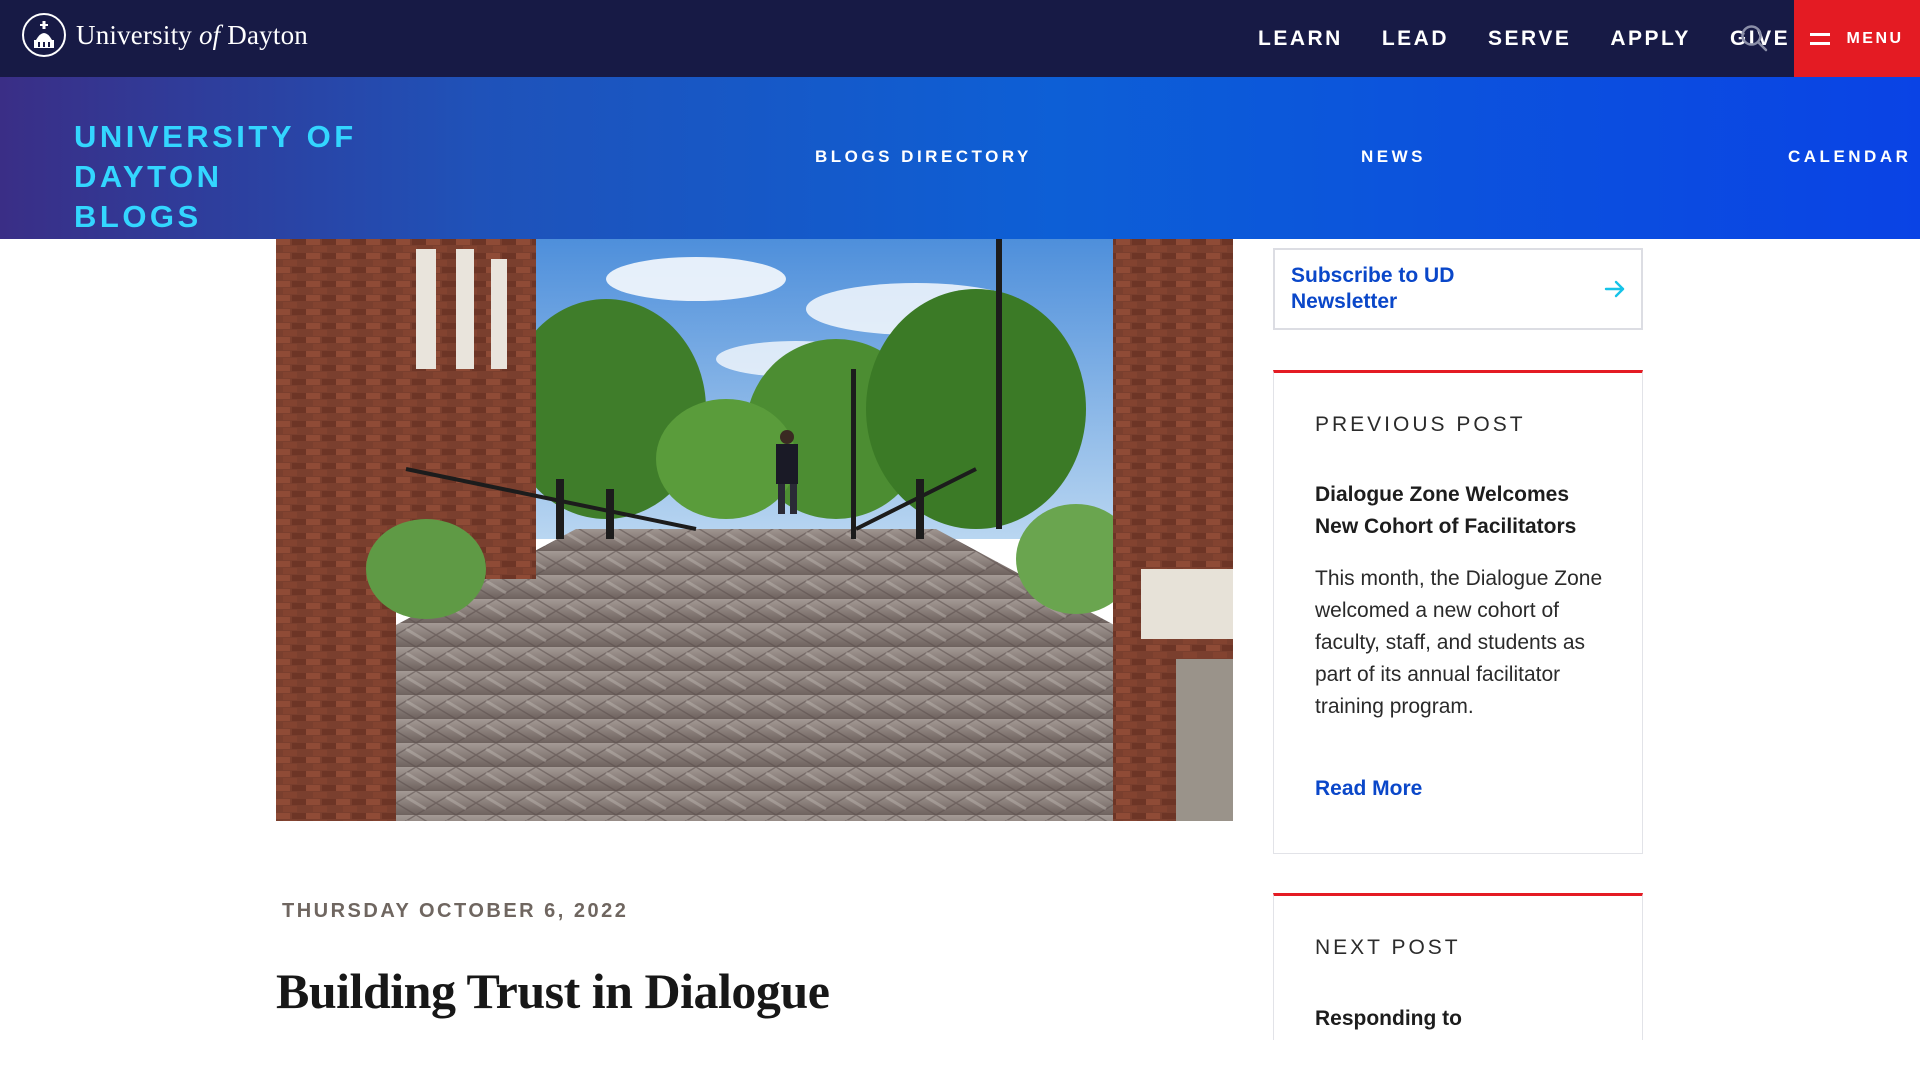  I want to click on next-post-card: NEXT POST Responding to, so click(1458, 967).